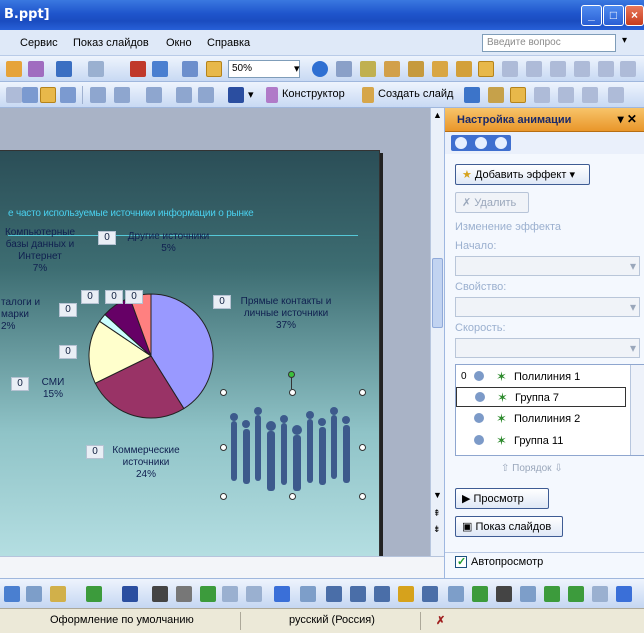 The width and height of the screenshot is (644, 633). Describe the element at coordinates (344, 69) in the screenshot. I see `expand-all-icon` at that location.